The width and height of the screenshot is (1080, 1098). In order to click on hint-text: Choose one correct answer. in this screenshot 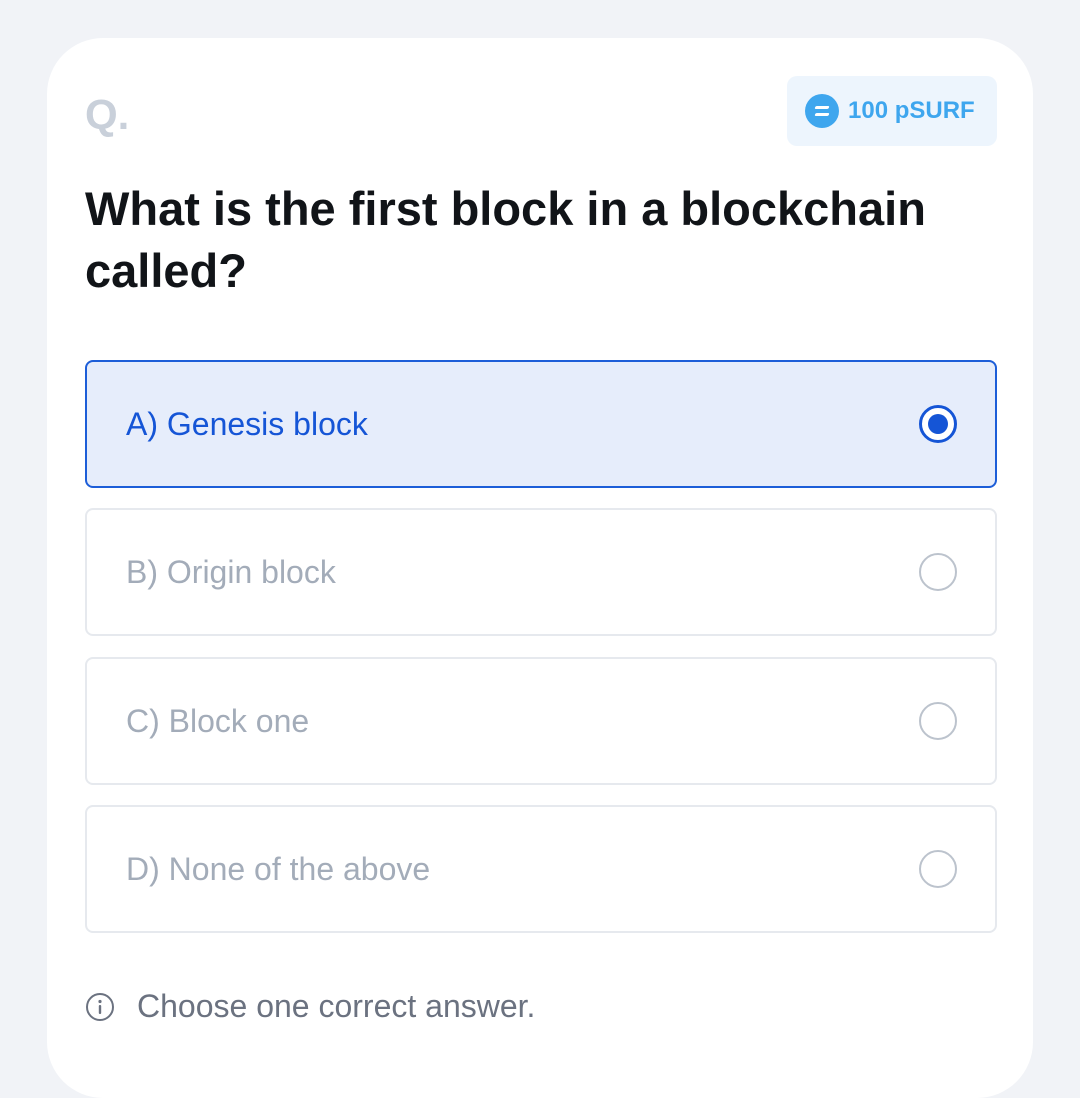, I will do `click(336, 1006)`.